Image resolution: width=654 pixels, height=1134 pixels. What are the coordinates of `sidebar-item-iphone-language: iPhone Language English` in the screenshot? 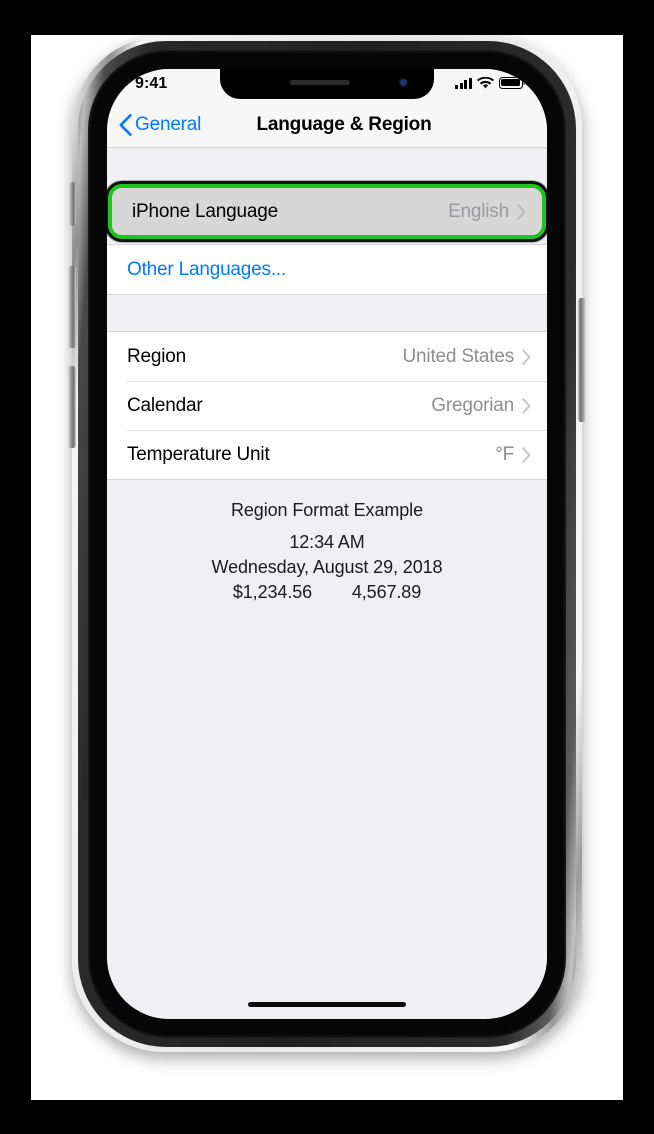 It's located at (327, 211).